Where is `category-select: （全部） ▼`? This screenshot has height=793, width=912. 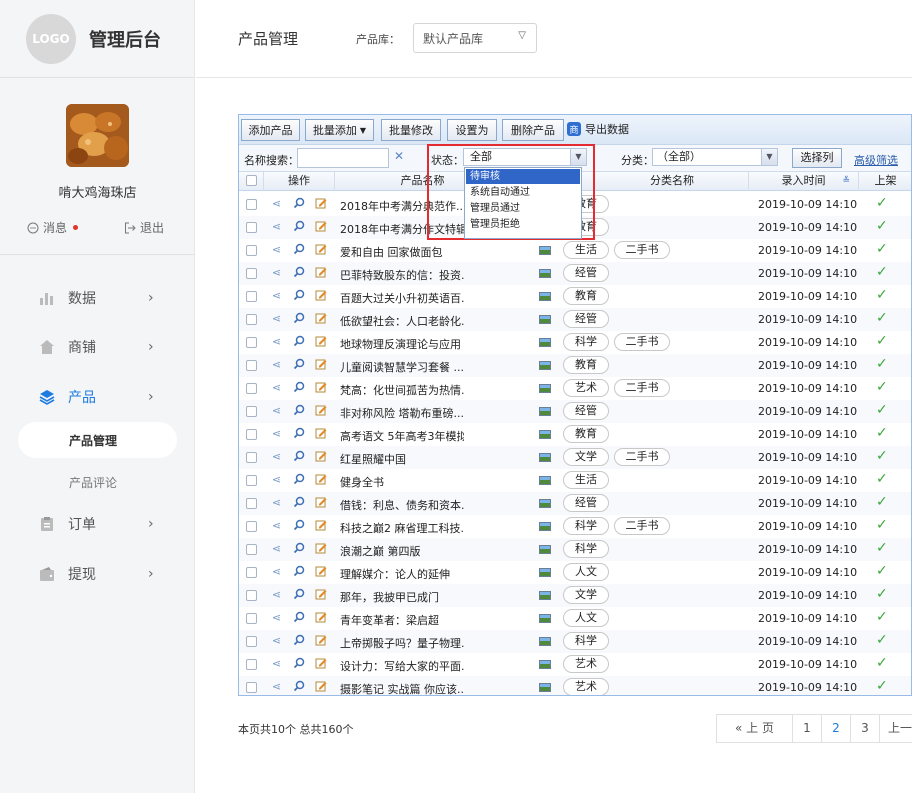
category-select: （全部） ▼ is located at coordinates (715, 157).